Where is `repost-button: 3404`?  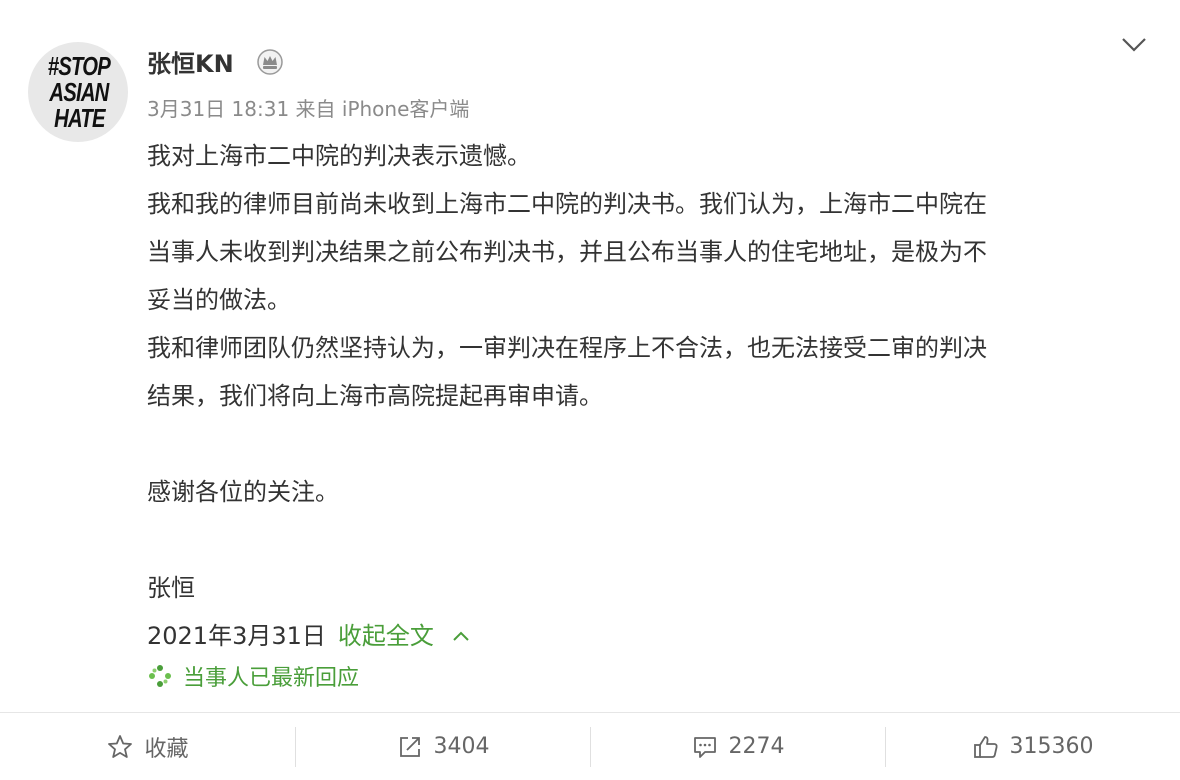 repost-button: 3404 is located at coordinates (442, 746).